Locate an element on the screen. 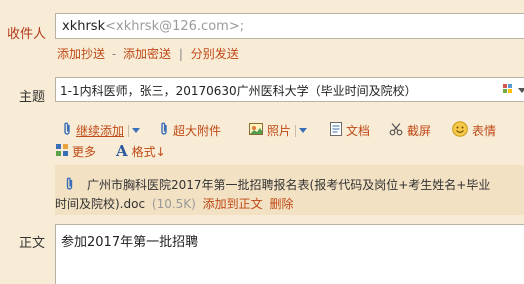  continue-add-button: 继续添加 is located at coordinates (101, 130).